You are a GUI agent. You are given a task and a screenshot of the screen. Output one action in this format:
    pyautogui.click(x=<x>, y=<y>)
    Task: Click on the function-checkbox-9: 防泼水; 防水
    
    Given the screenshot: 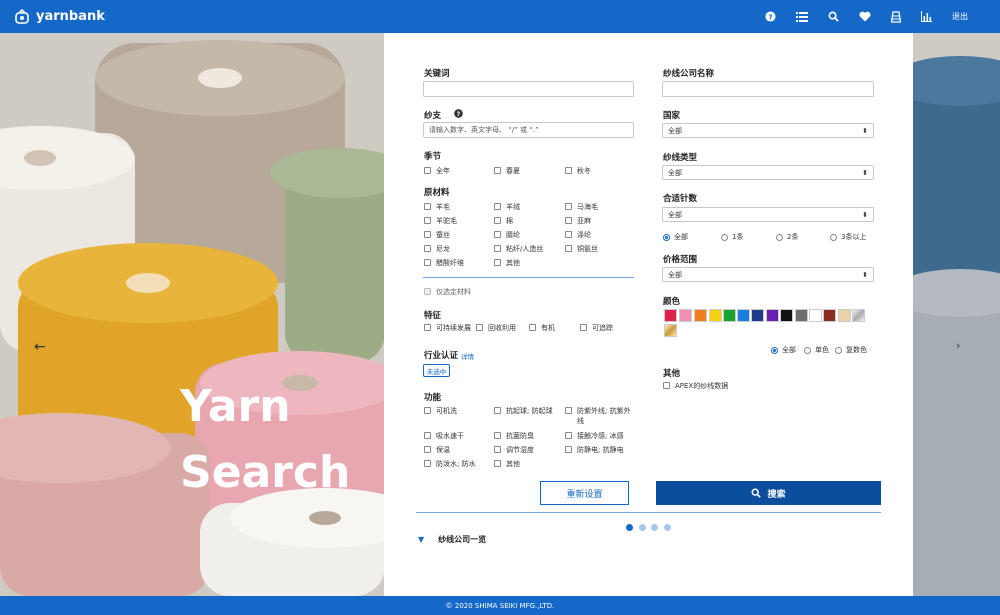 What is the action you would take?
    pyautogui.click(x=450, y=464)
    